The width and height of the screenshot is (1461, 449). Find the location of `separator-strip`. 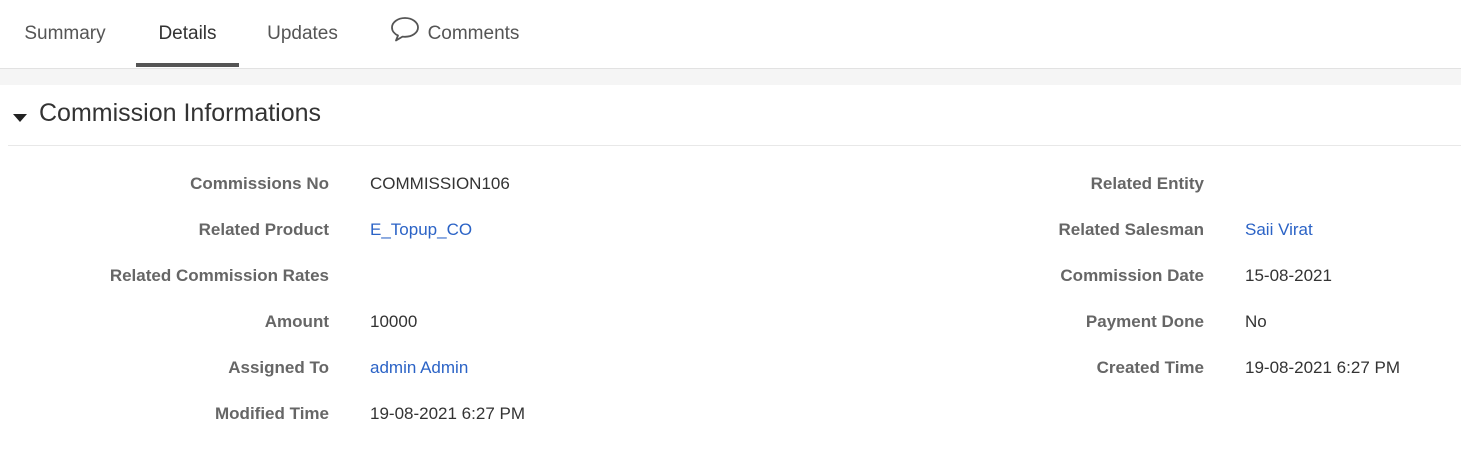

separator-strip is located at coordinates (730, 77).